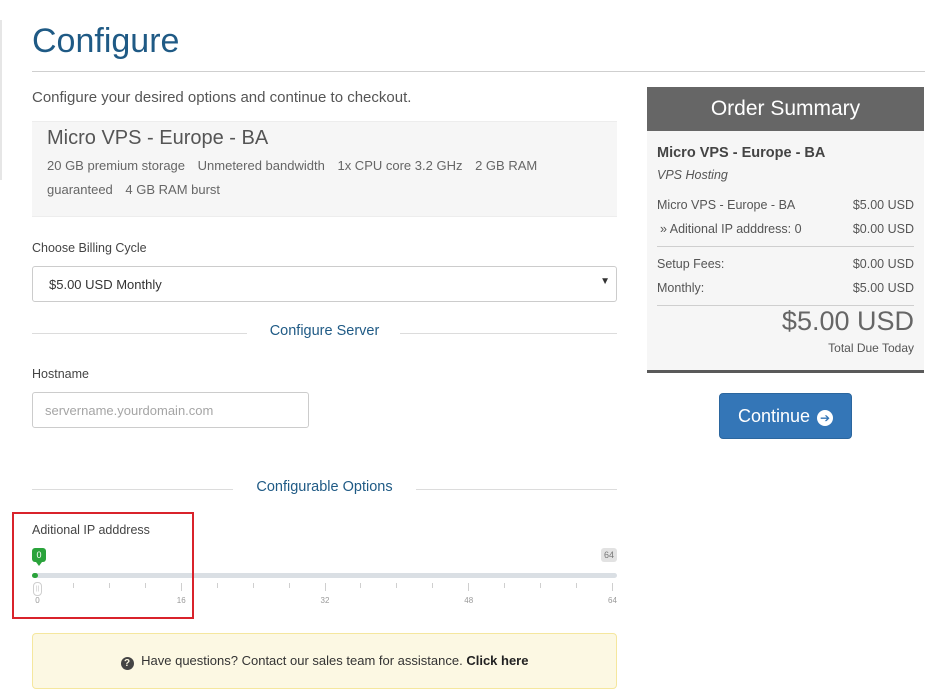 The height and width of the screenshot is (695, 941). Describe the element at coordinates (158, 138) in the screenshot. I see `product-name: Micro VPS - Europe - BA` at that location.